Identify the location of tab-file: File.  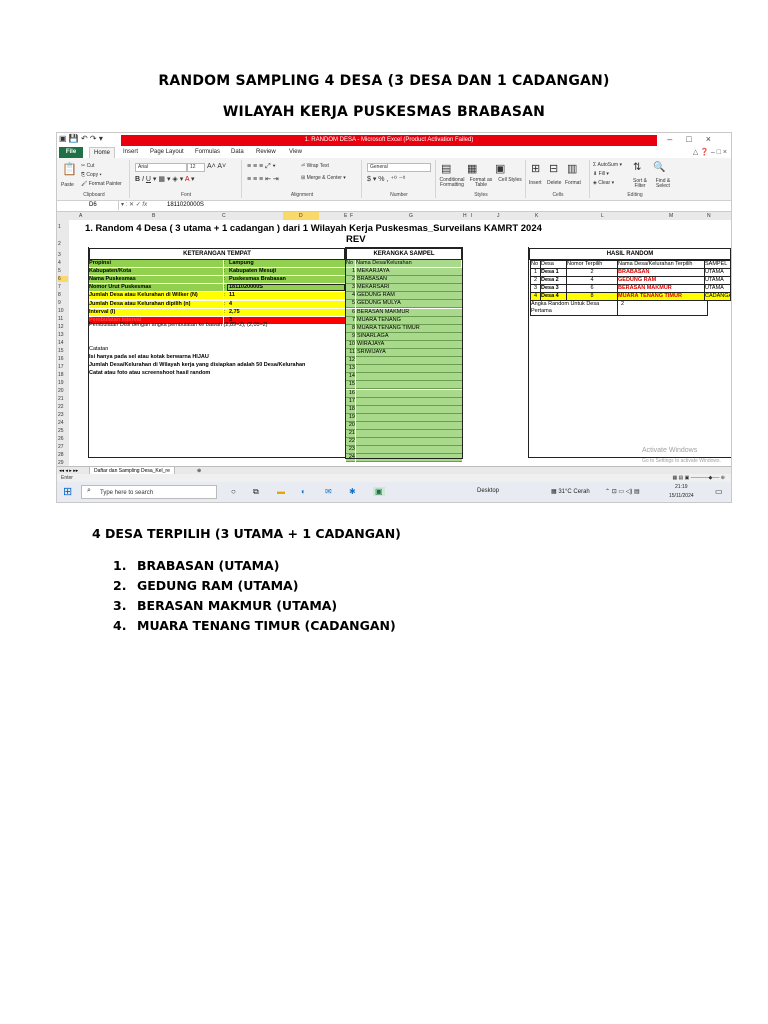
(71, 152).